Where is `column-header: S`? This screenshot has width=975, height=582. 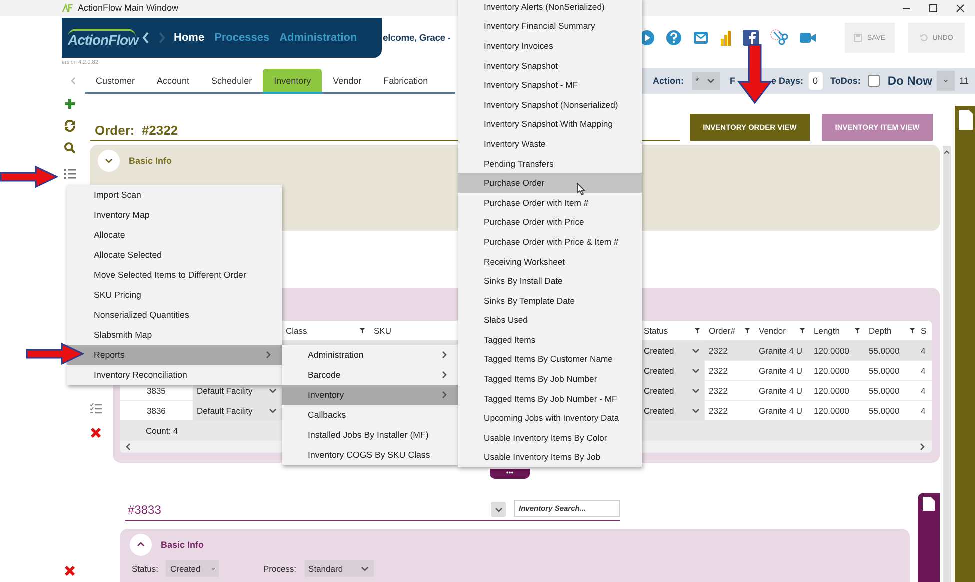 column-header: S is located at coordinates (926, 331).